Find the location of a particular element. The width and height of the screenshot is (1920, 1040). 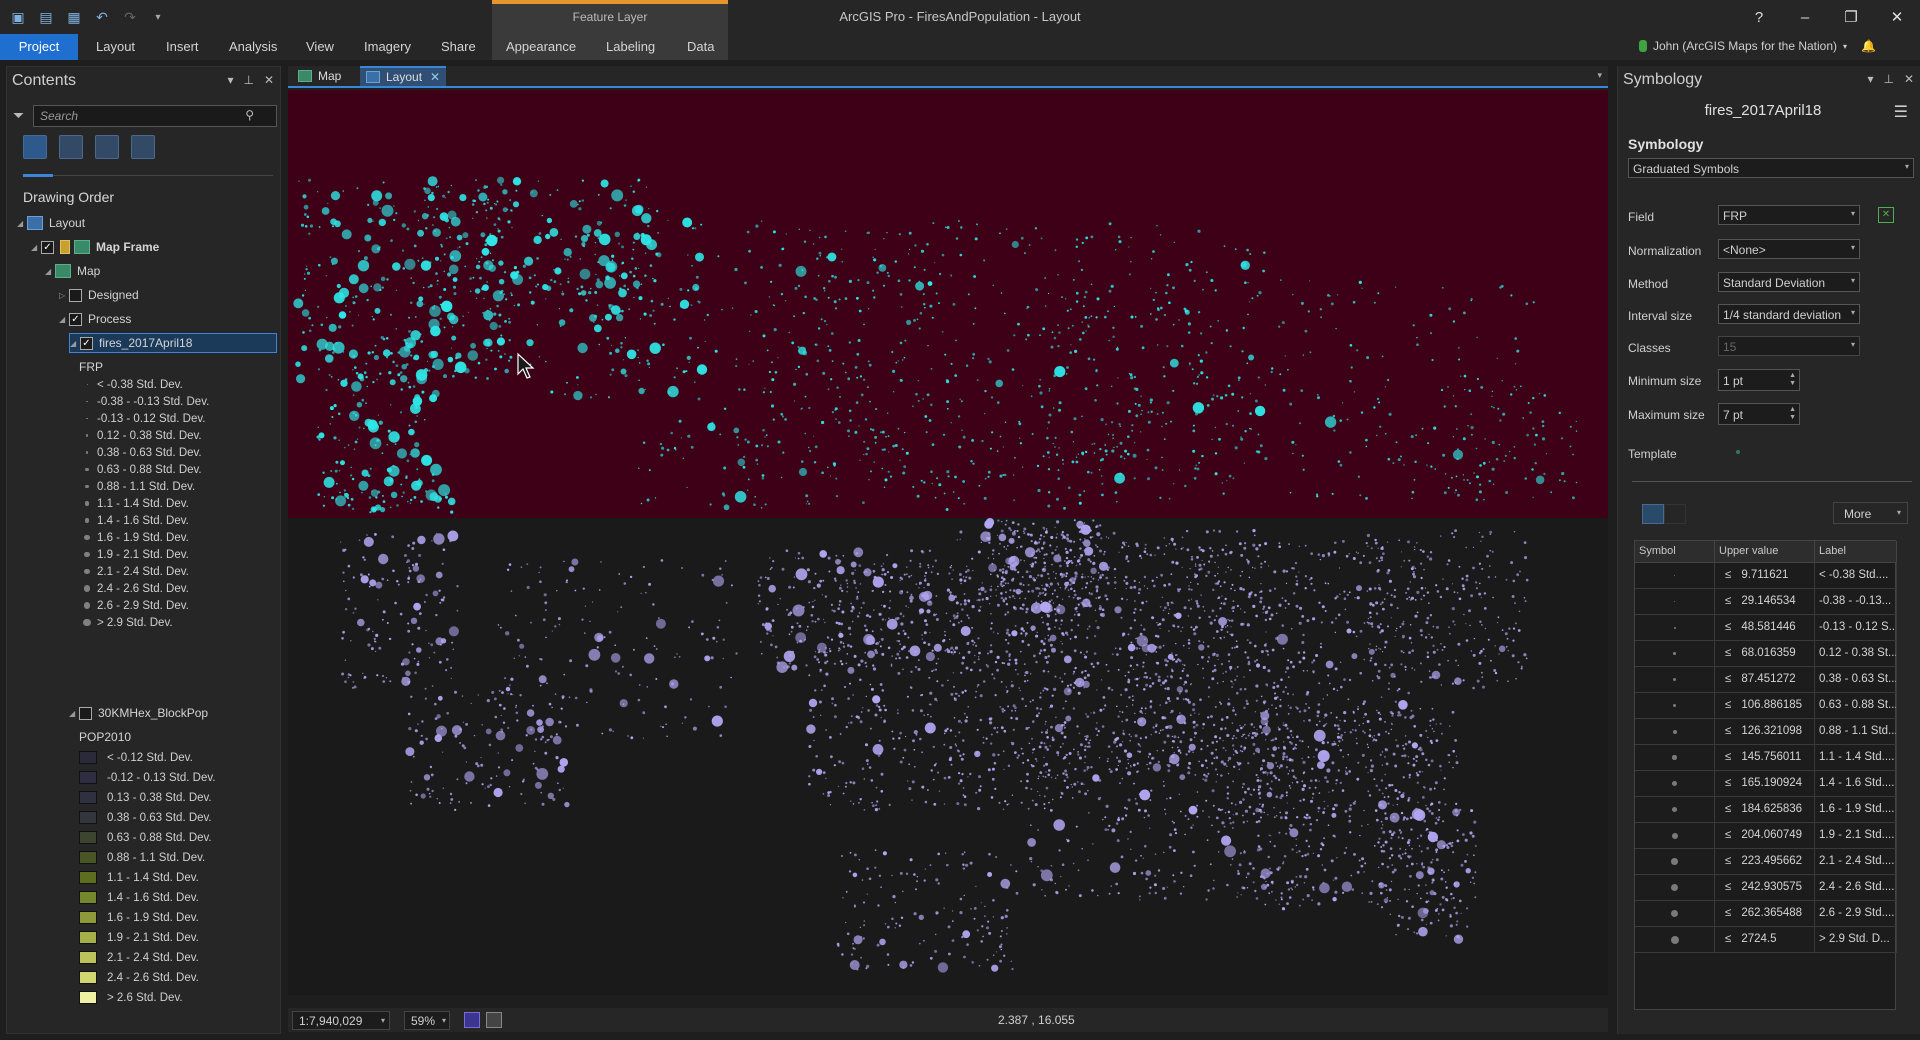

legend-item: < -0.12 Std. Dev. is located at coordinates (136, 757).